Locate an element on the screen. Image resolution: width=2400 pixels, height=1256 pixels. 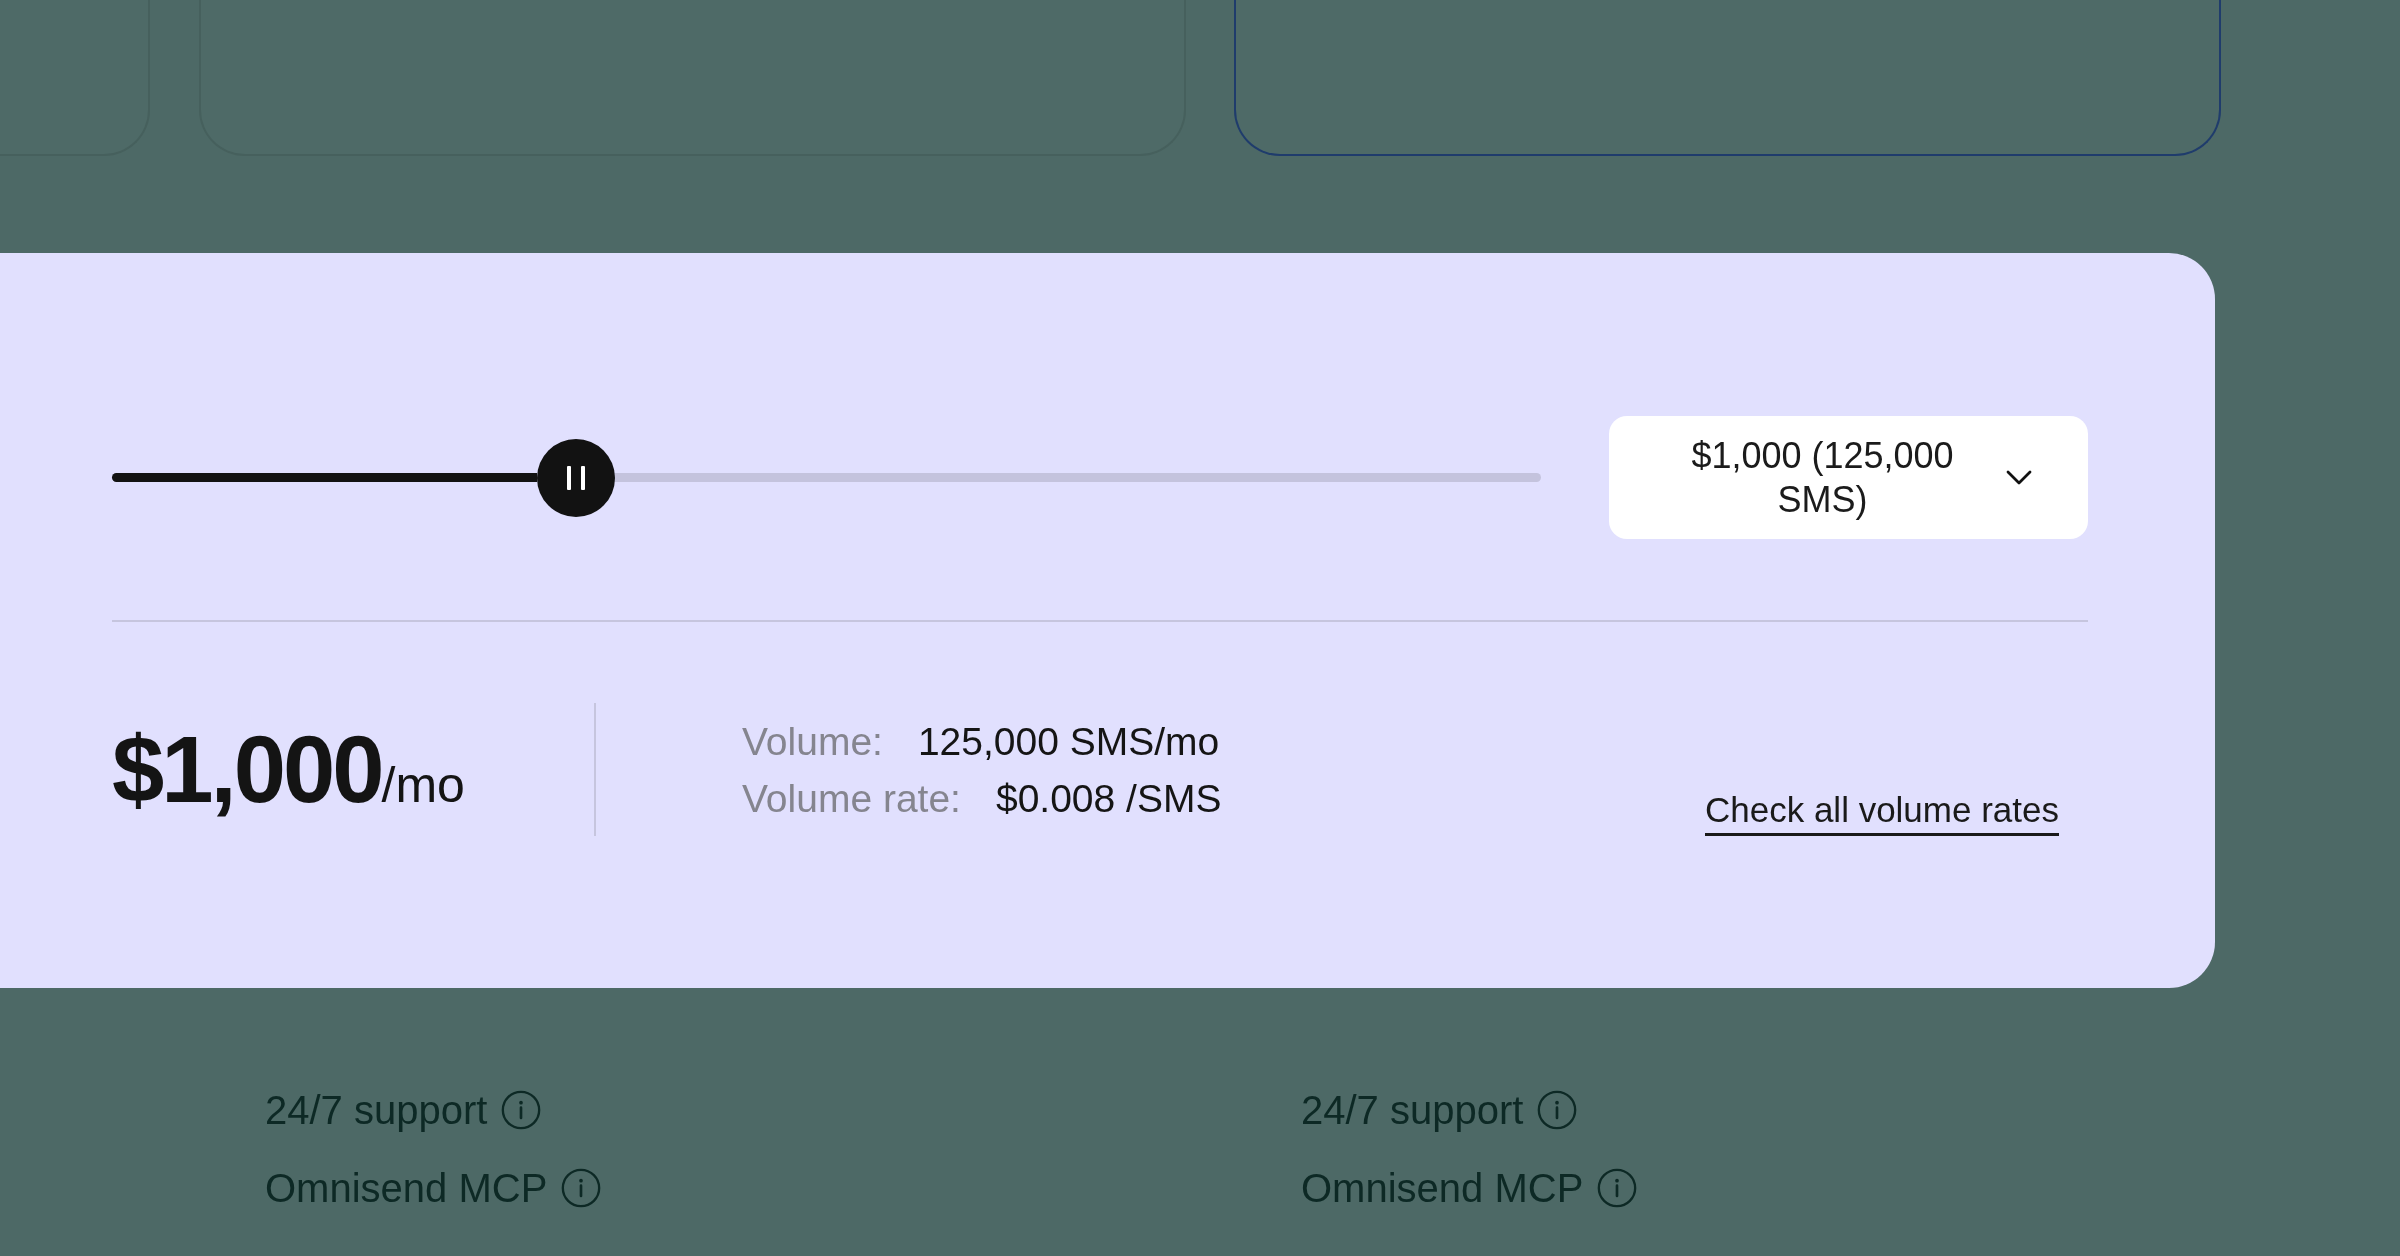
detail-label: Volume: is located at coordinates (812, 741).